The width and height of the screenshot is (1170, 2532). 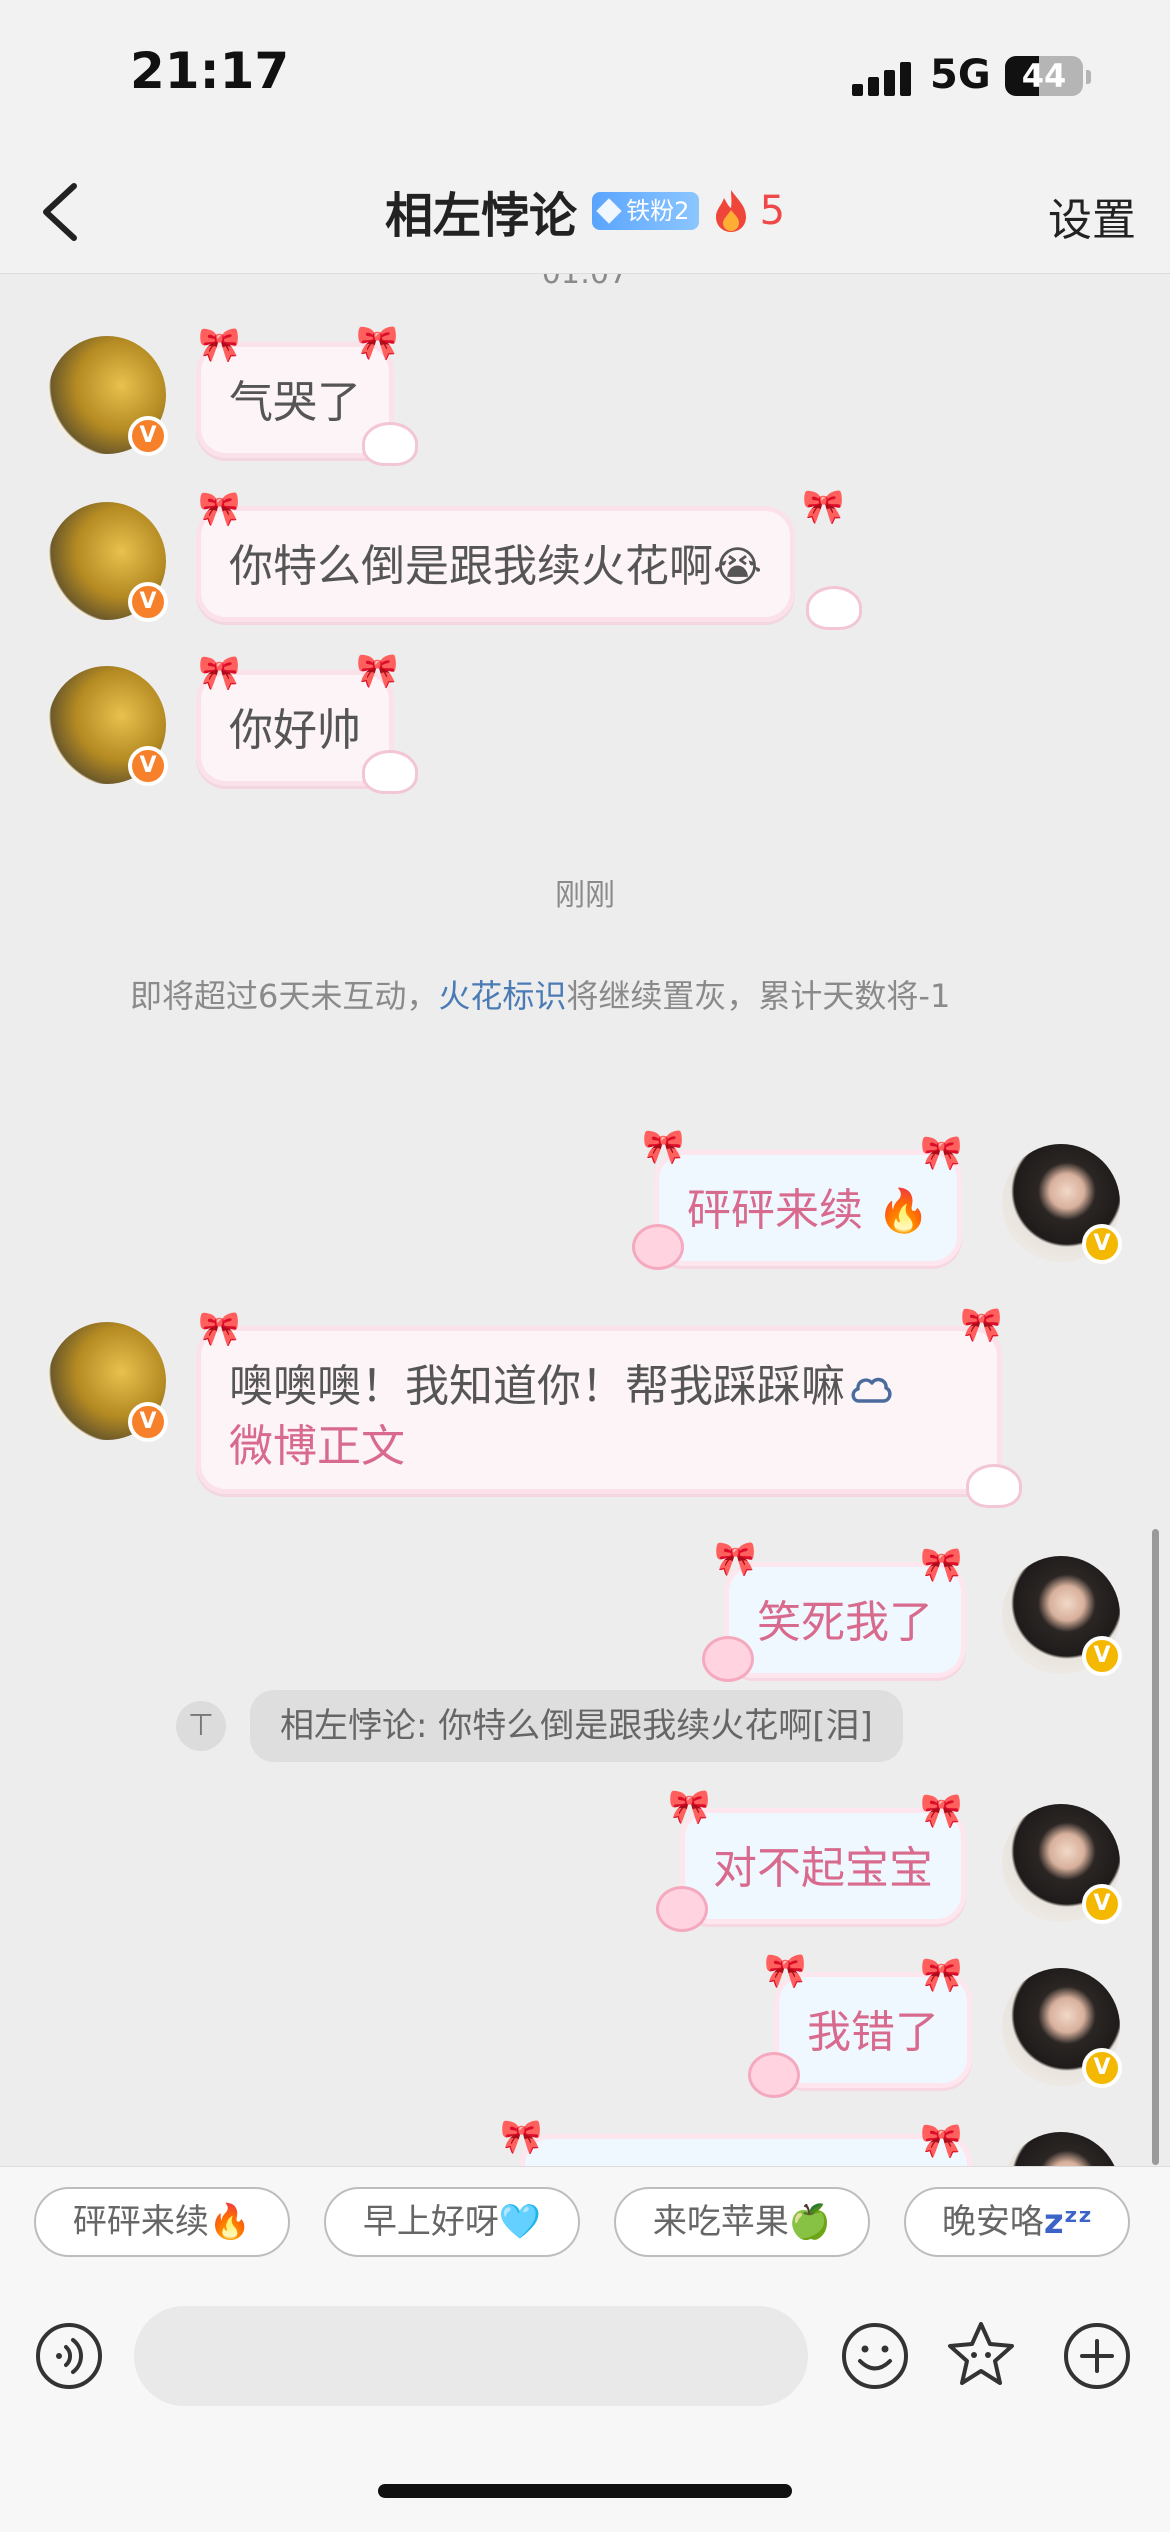 What do you see at coordinates (1088, 77) in the screenshot?
I see `battery-cap` at bounding box center [1088, 77].